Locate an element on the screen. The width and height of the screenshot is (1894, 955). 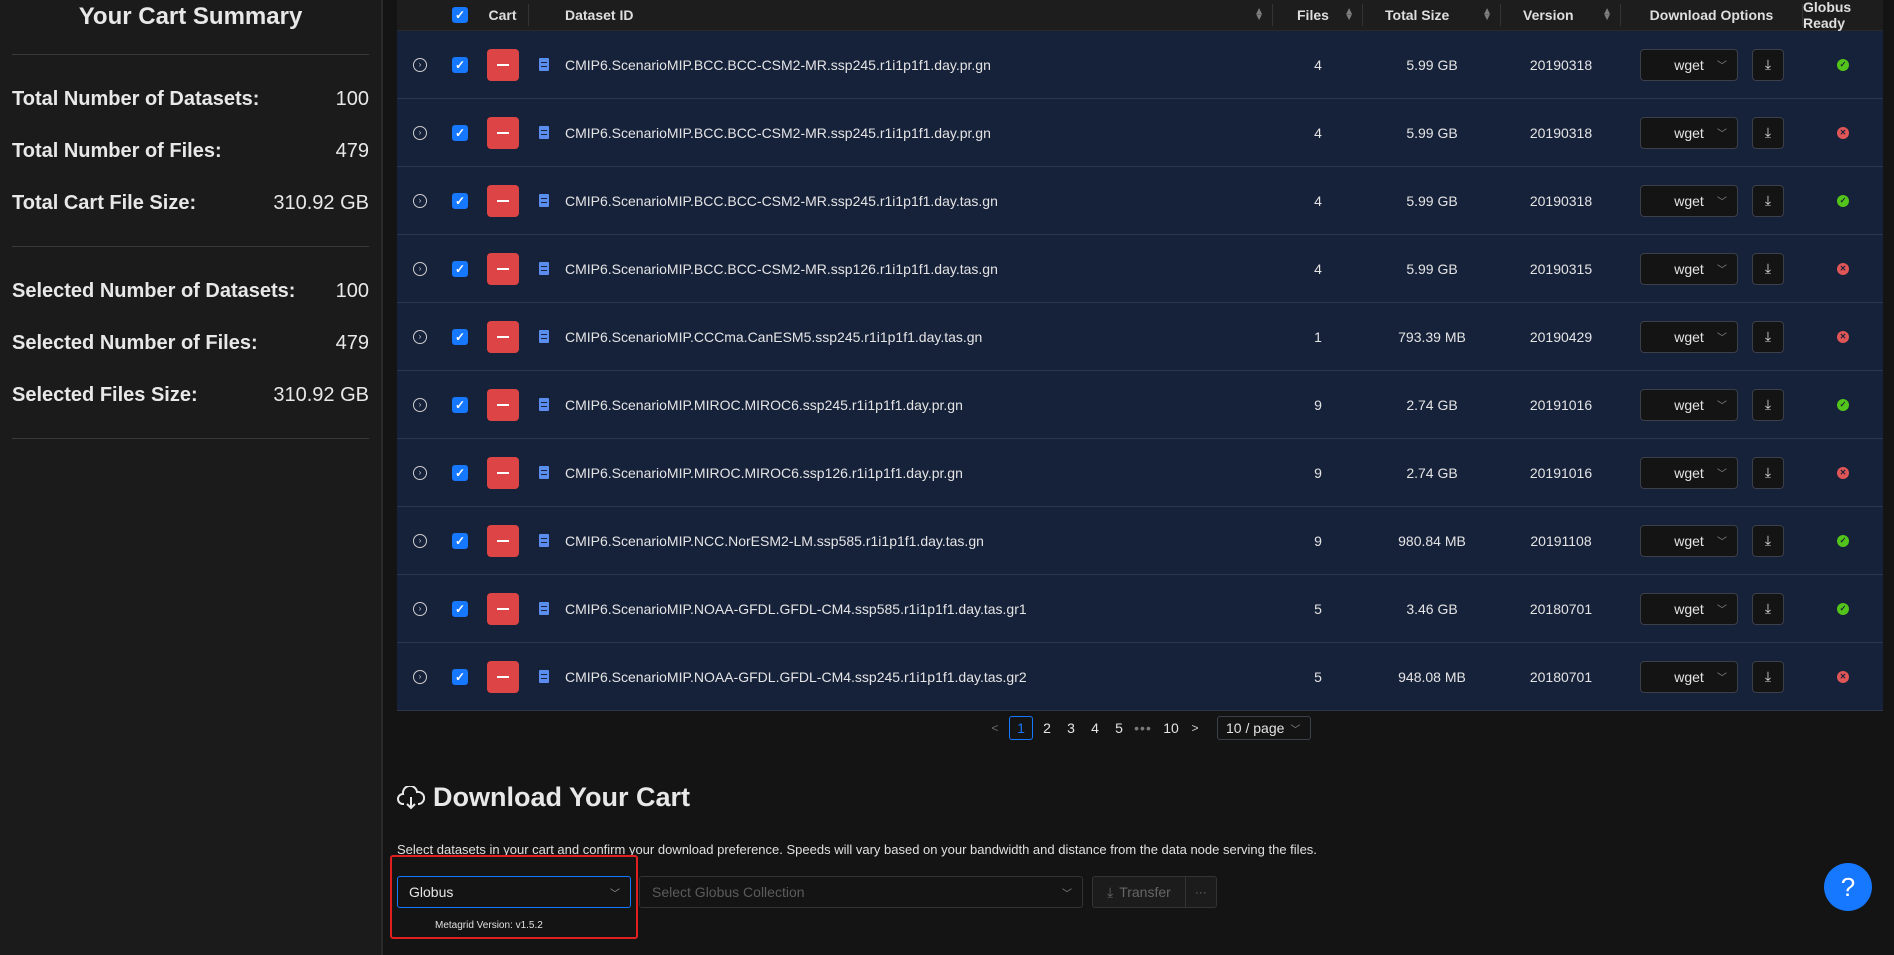
page-2: 2 is located at coordinates (1047, 728).